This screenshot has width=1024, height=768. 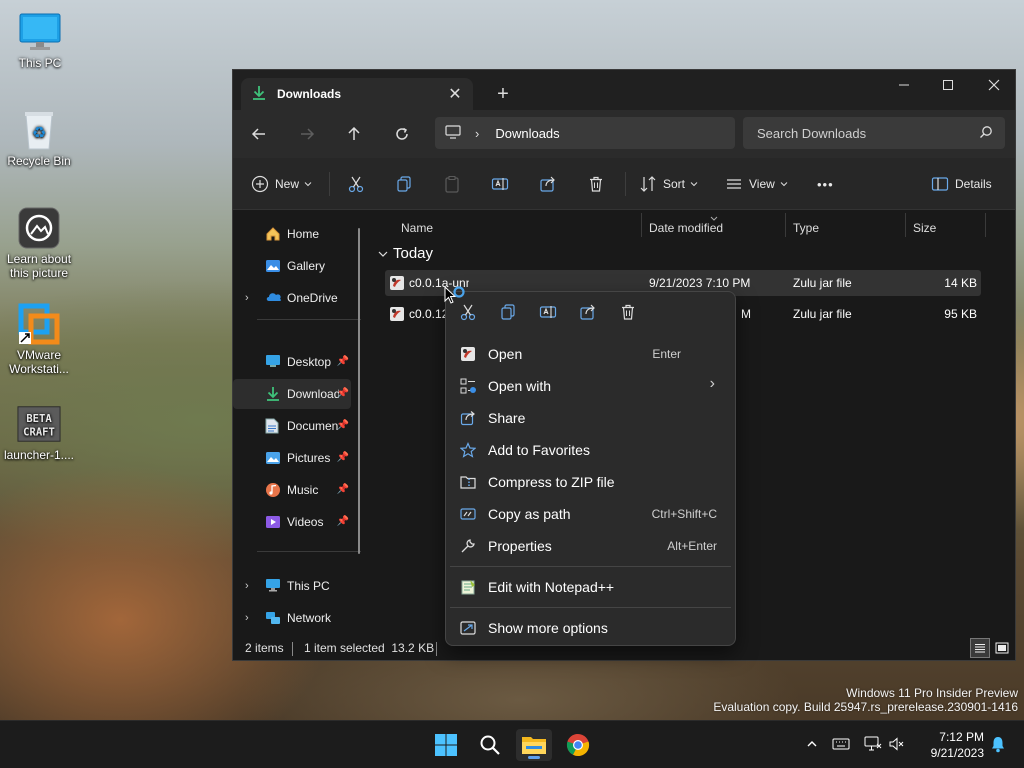 I want to click on menu-item-shortcut: Alt+Enter, so click(x=692, y=546).